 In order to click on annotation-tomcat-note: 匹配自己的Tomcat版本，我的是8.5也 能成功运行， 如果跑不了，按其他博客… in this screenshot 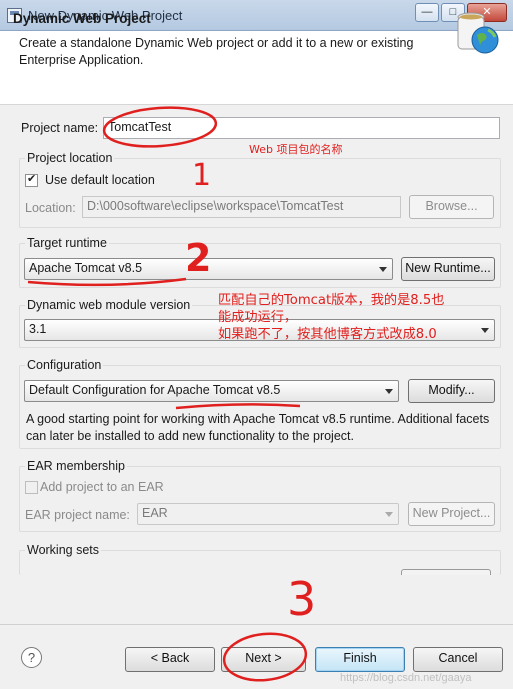, I will do `click(331, 317)`.